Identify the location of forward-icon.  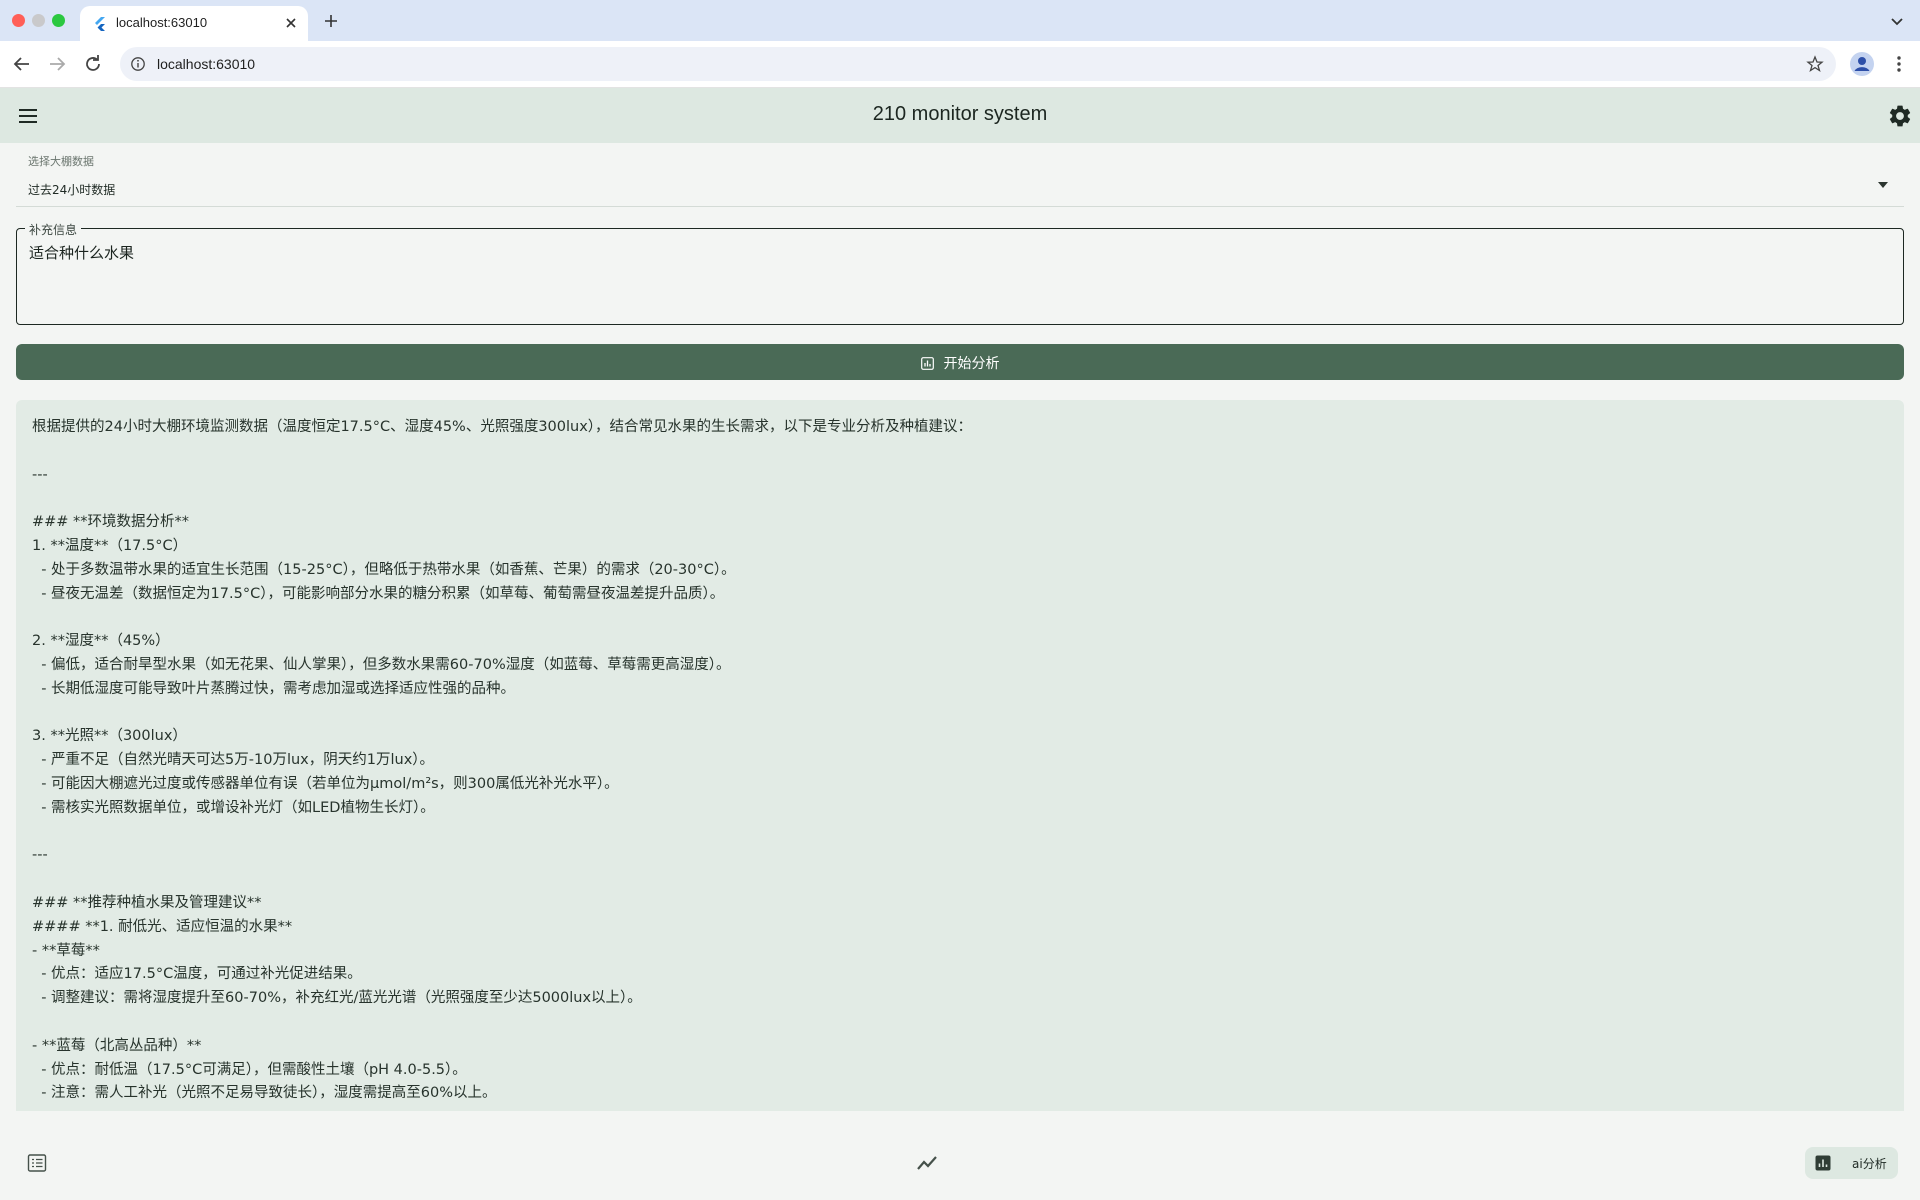
(57, 64).